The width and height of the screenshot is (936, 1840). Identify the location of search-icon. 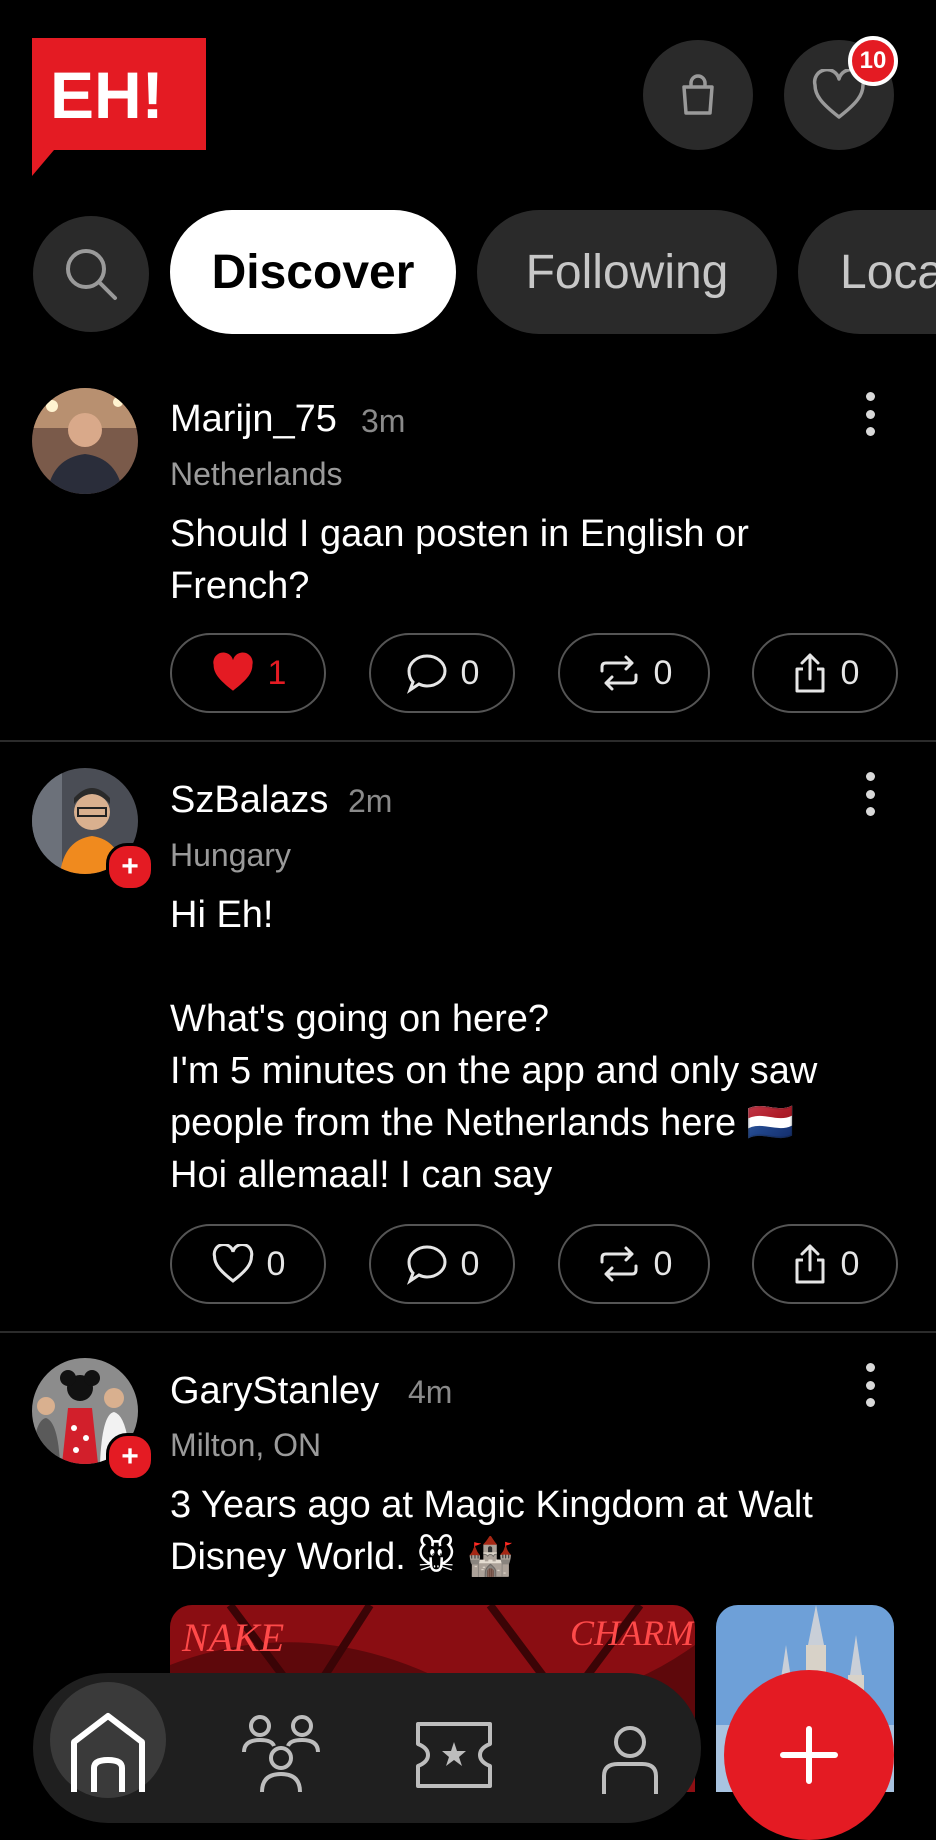
(91, 274).